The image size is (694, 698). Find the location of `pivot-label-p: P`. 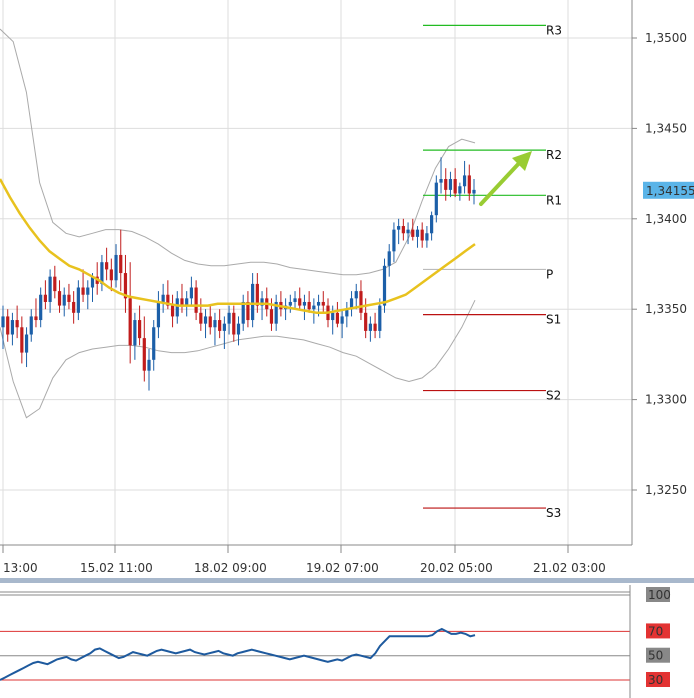

pivot-label-p: P is located at coordinates (549, 274).